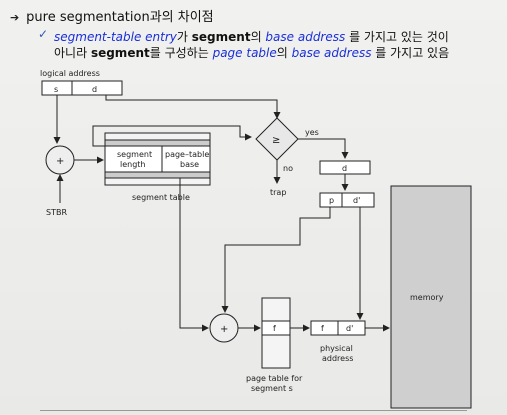 This screenshot has width=507, height=415. What do you see at coordinates (344, 168) in the screenshot?
I see `d-box-label: d` at bounding box center [344, 168].